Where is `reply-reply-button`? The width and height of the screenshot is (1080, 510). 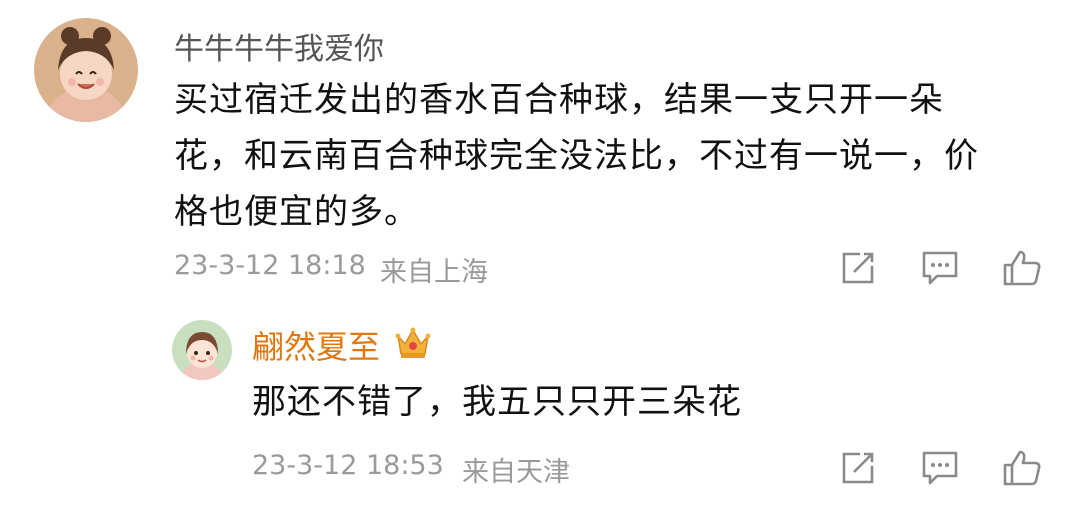
reply-reply-button is located at coordinates (940, 468).